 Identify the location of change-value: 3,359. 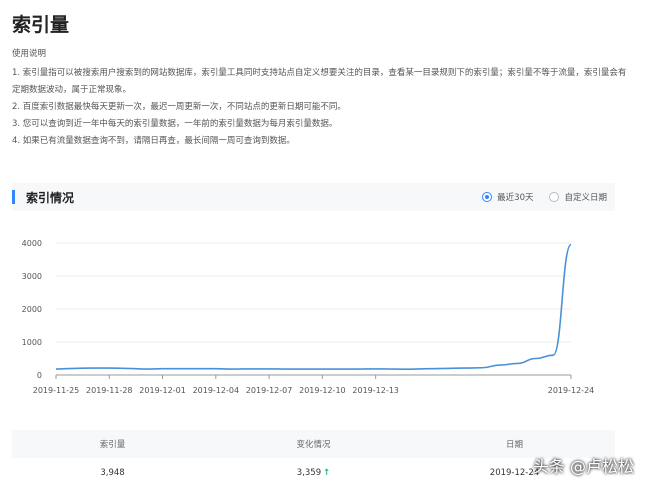
(309, 473).